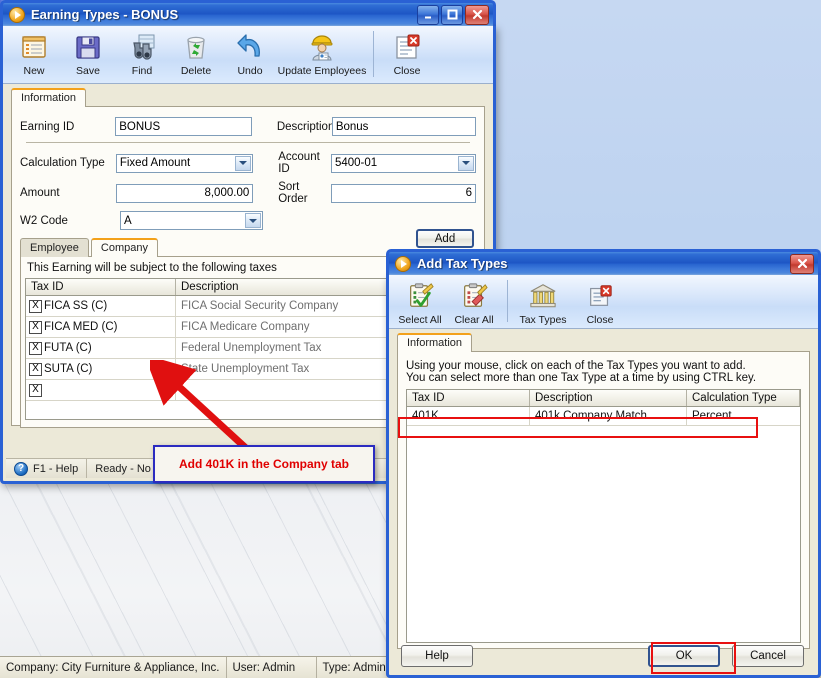  Describe the element at coordinates (124, 247) in the screenshot. I see `tab-company: Company` at that location.